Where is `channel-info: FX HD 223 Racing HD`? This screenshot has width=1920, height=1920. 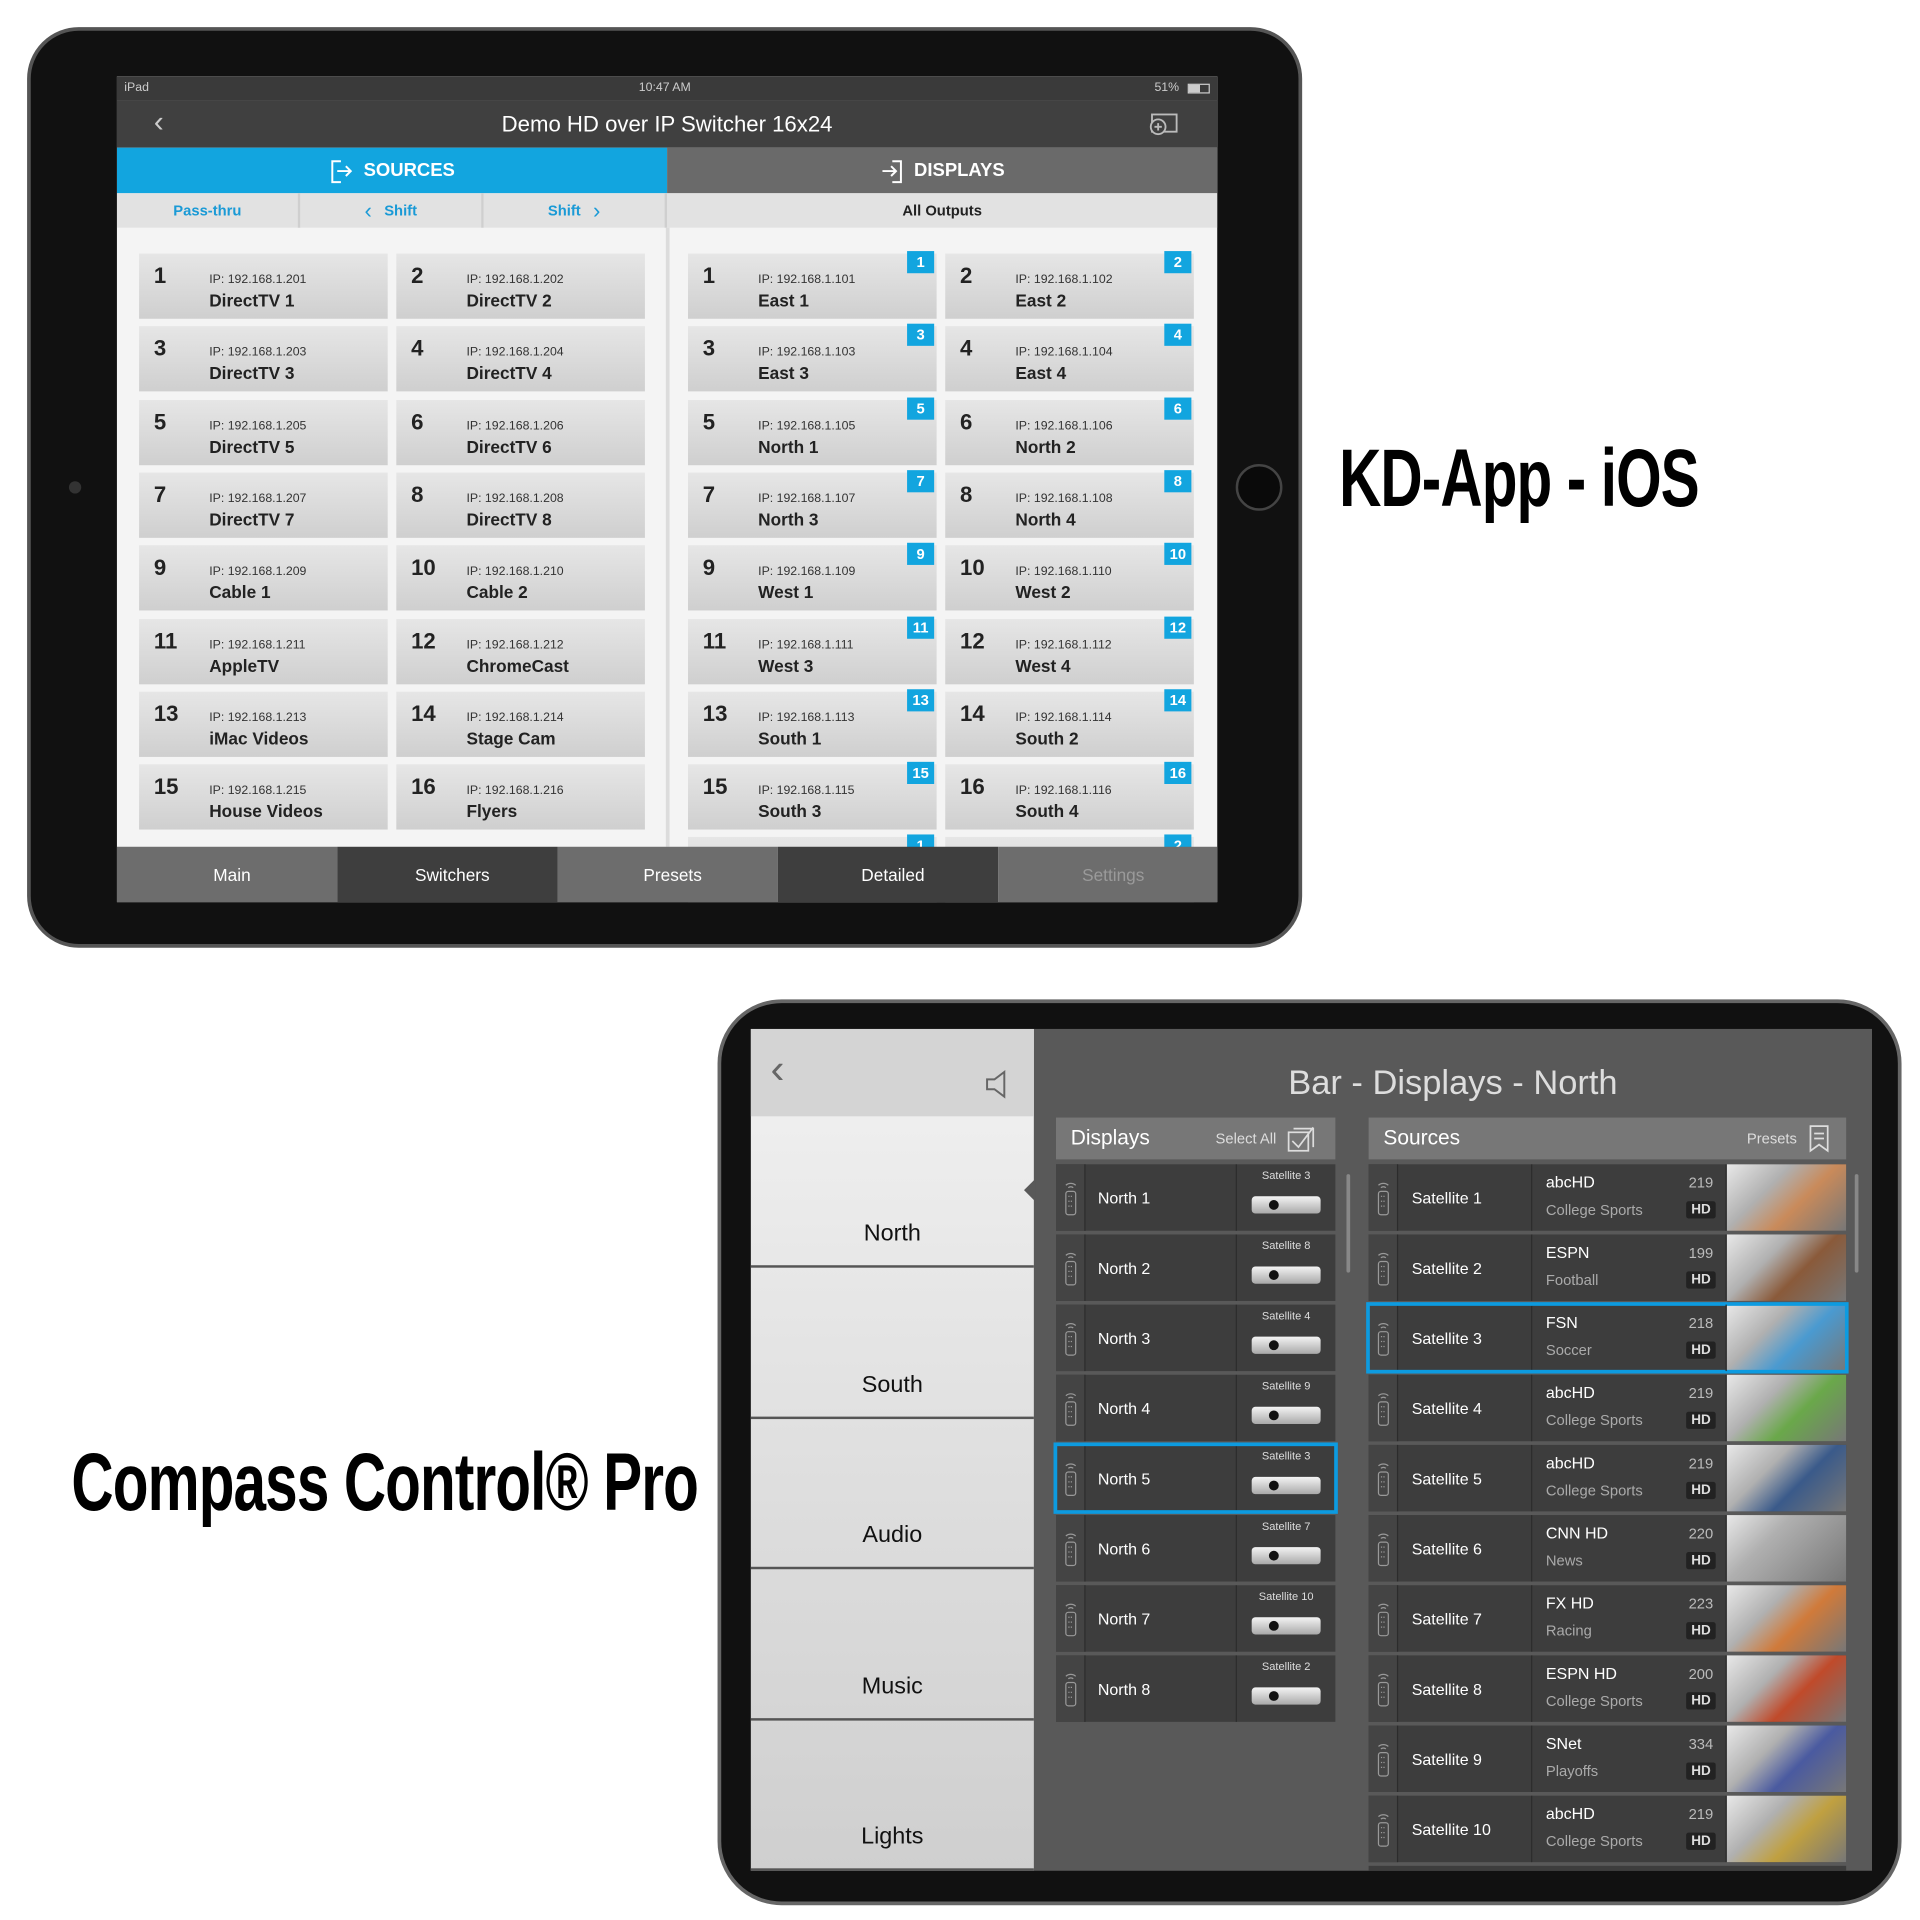
channel-info: FX HD 223 Racing HD is located at coordinates (1629, 1618).